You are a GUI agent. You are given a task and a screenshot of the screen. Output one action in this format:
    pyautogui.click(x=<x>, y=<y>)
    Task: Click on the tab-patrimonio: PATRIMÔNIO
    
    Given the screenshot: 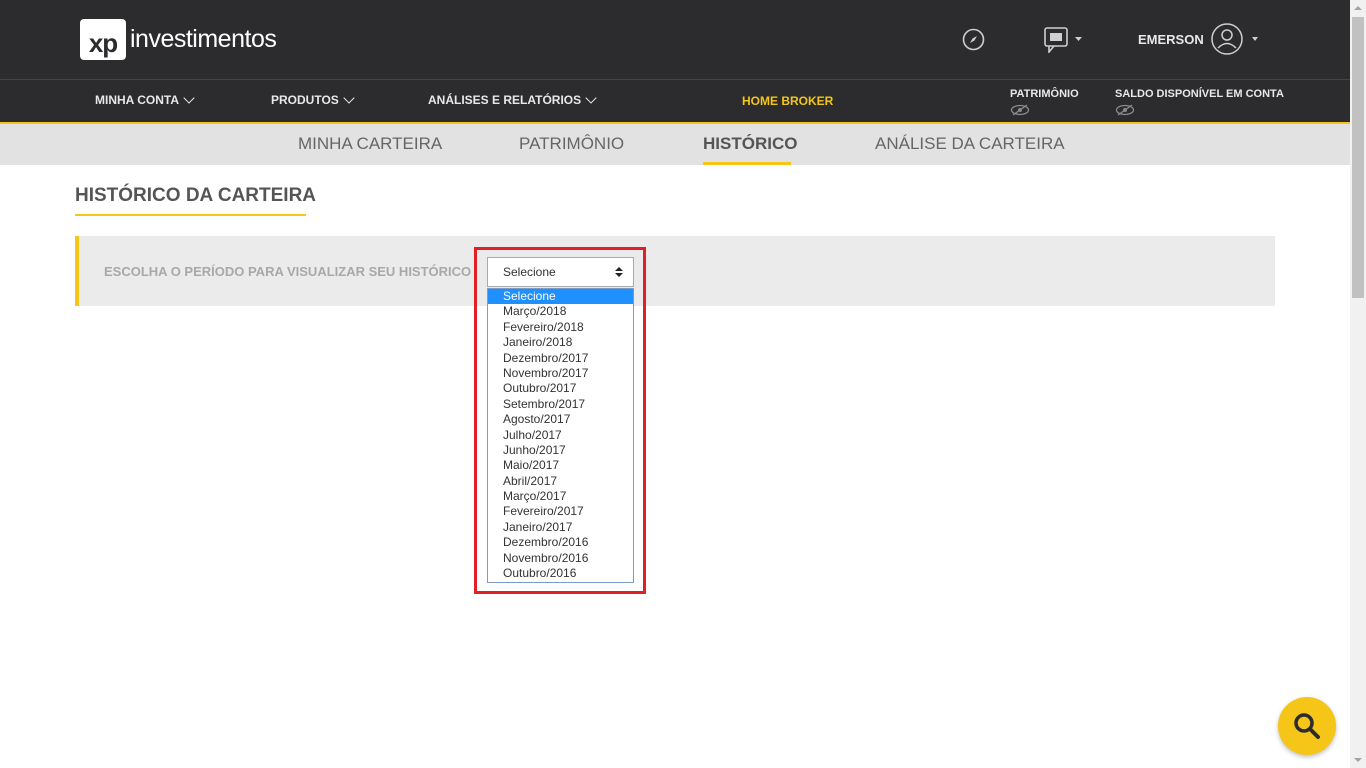 What is the action you would take?
    pyautogui.click(x=571, y=144)
    